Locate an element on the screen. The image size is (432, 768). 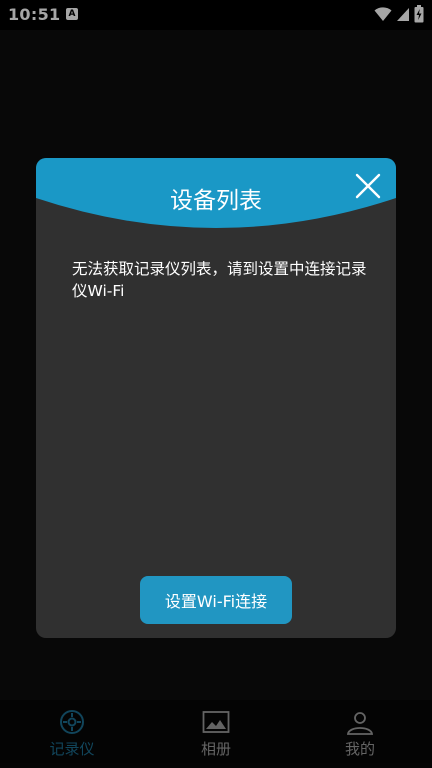
setup-wifi-button: 设置Wi-Fi连接 is located at coordinates (216, 600).